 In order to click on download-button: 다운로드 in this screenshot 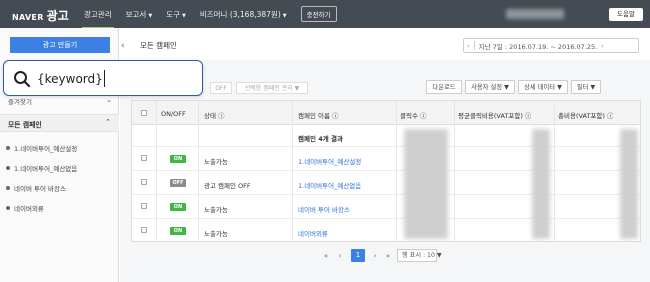, I will do `click(444, 87)`.